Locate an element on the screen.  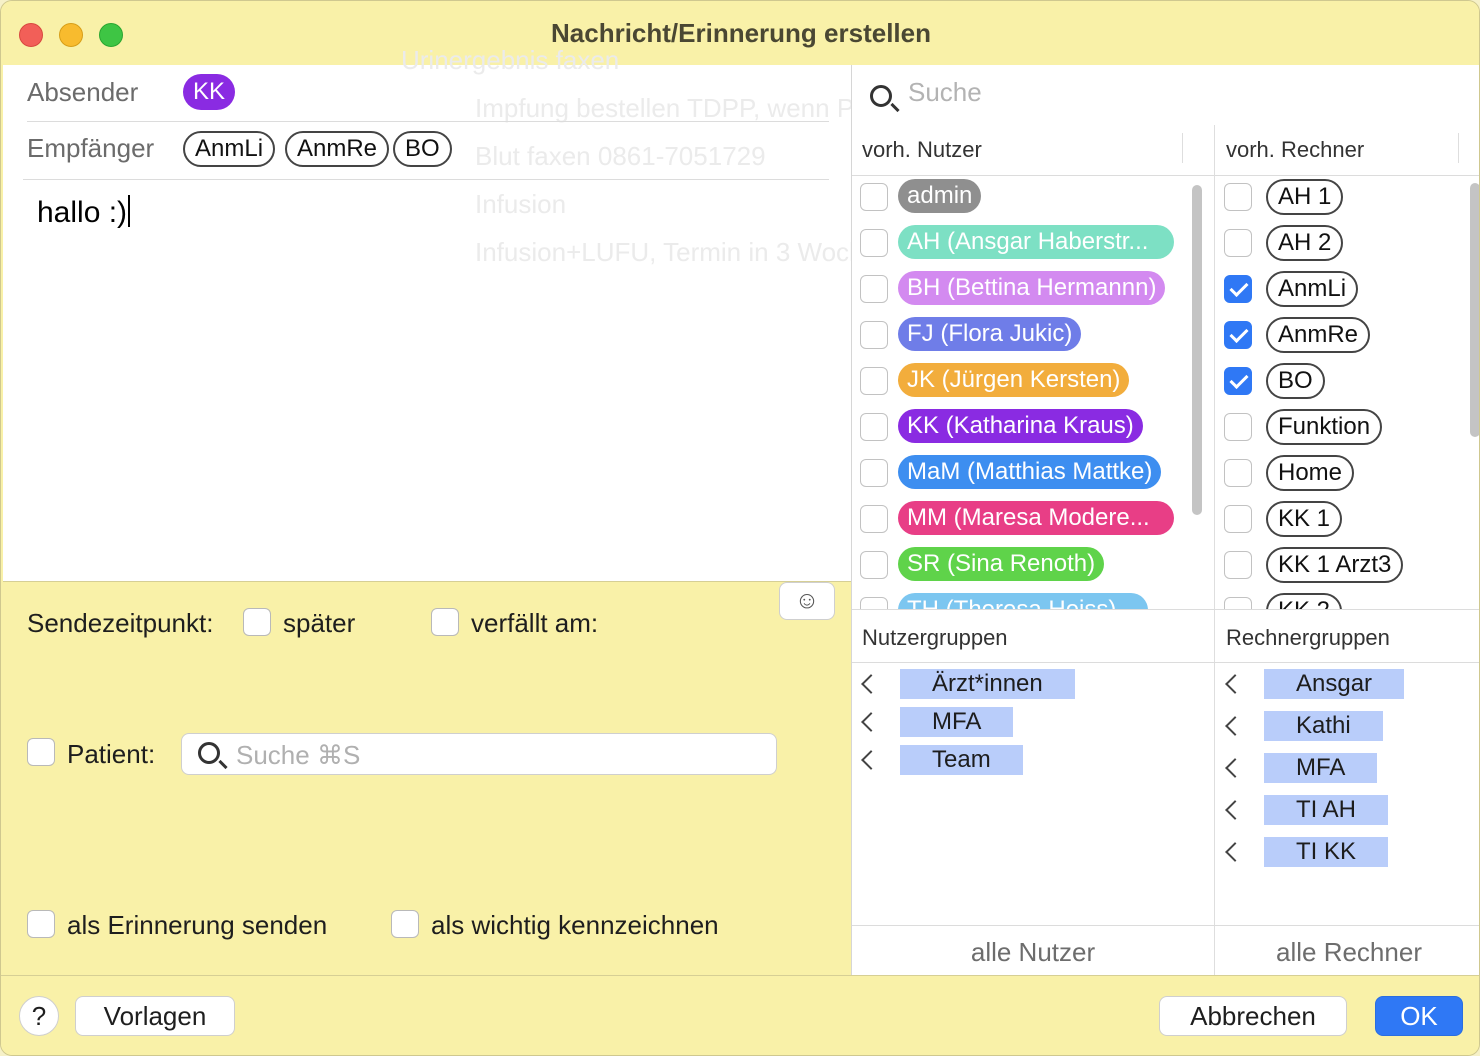
important-checkbox is located at coordinates (405, 924).